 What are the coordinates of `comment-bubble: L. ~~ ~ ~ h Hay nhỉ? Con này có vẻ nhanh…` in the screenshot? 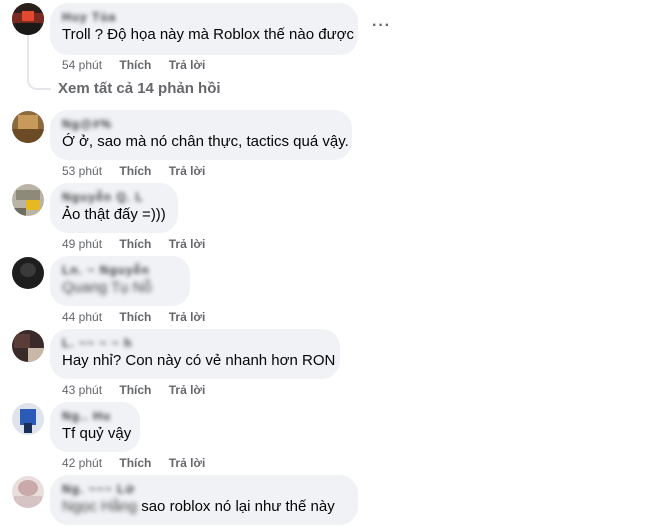 It's located at (195, 354).